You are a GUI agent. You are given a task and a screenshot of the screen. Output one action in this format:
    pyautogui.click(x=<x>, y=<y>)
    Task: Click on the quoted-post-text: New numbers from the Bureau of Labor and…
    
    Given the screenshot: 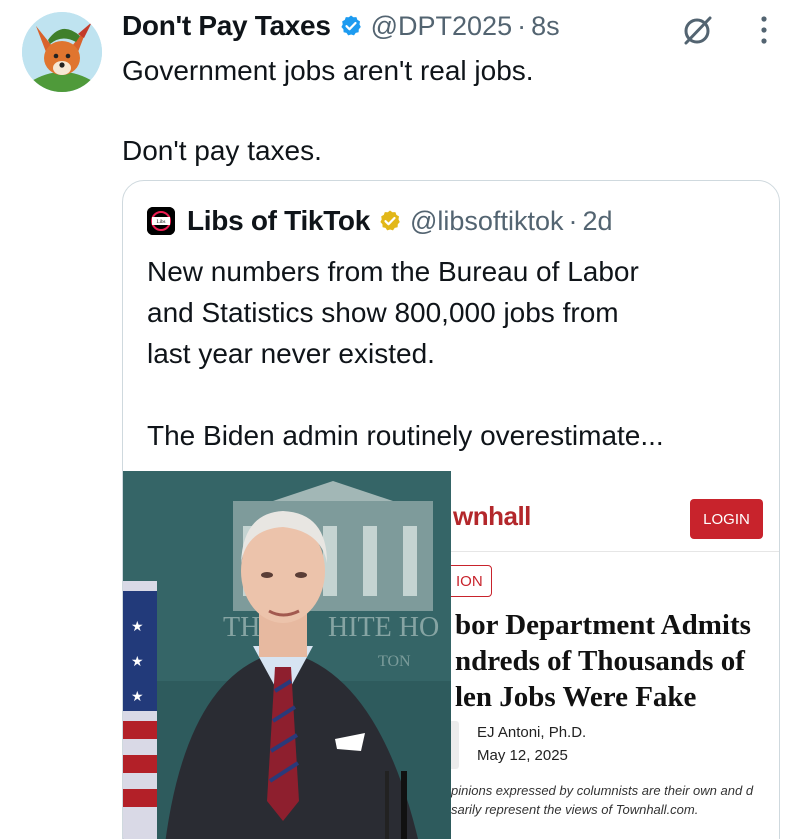 What is the action you would take?
    pyautogui.click(x=405, y=353)
    